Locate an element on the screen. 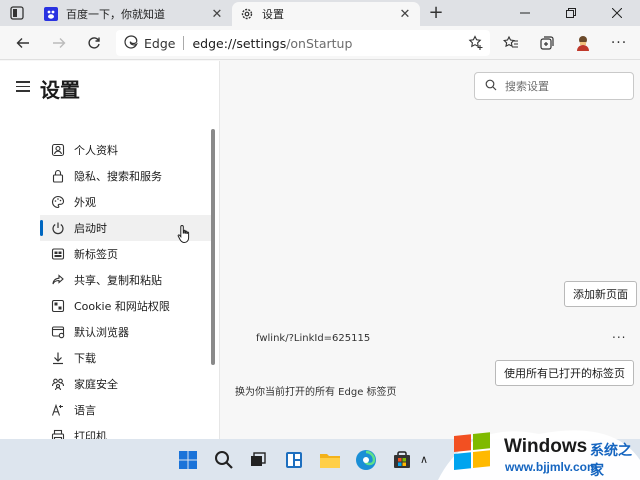 Image resolution: width=640 pixels, height=480 pixels. share-icon is located at coordinates (58, 280).